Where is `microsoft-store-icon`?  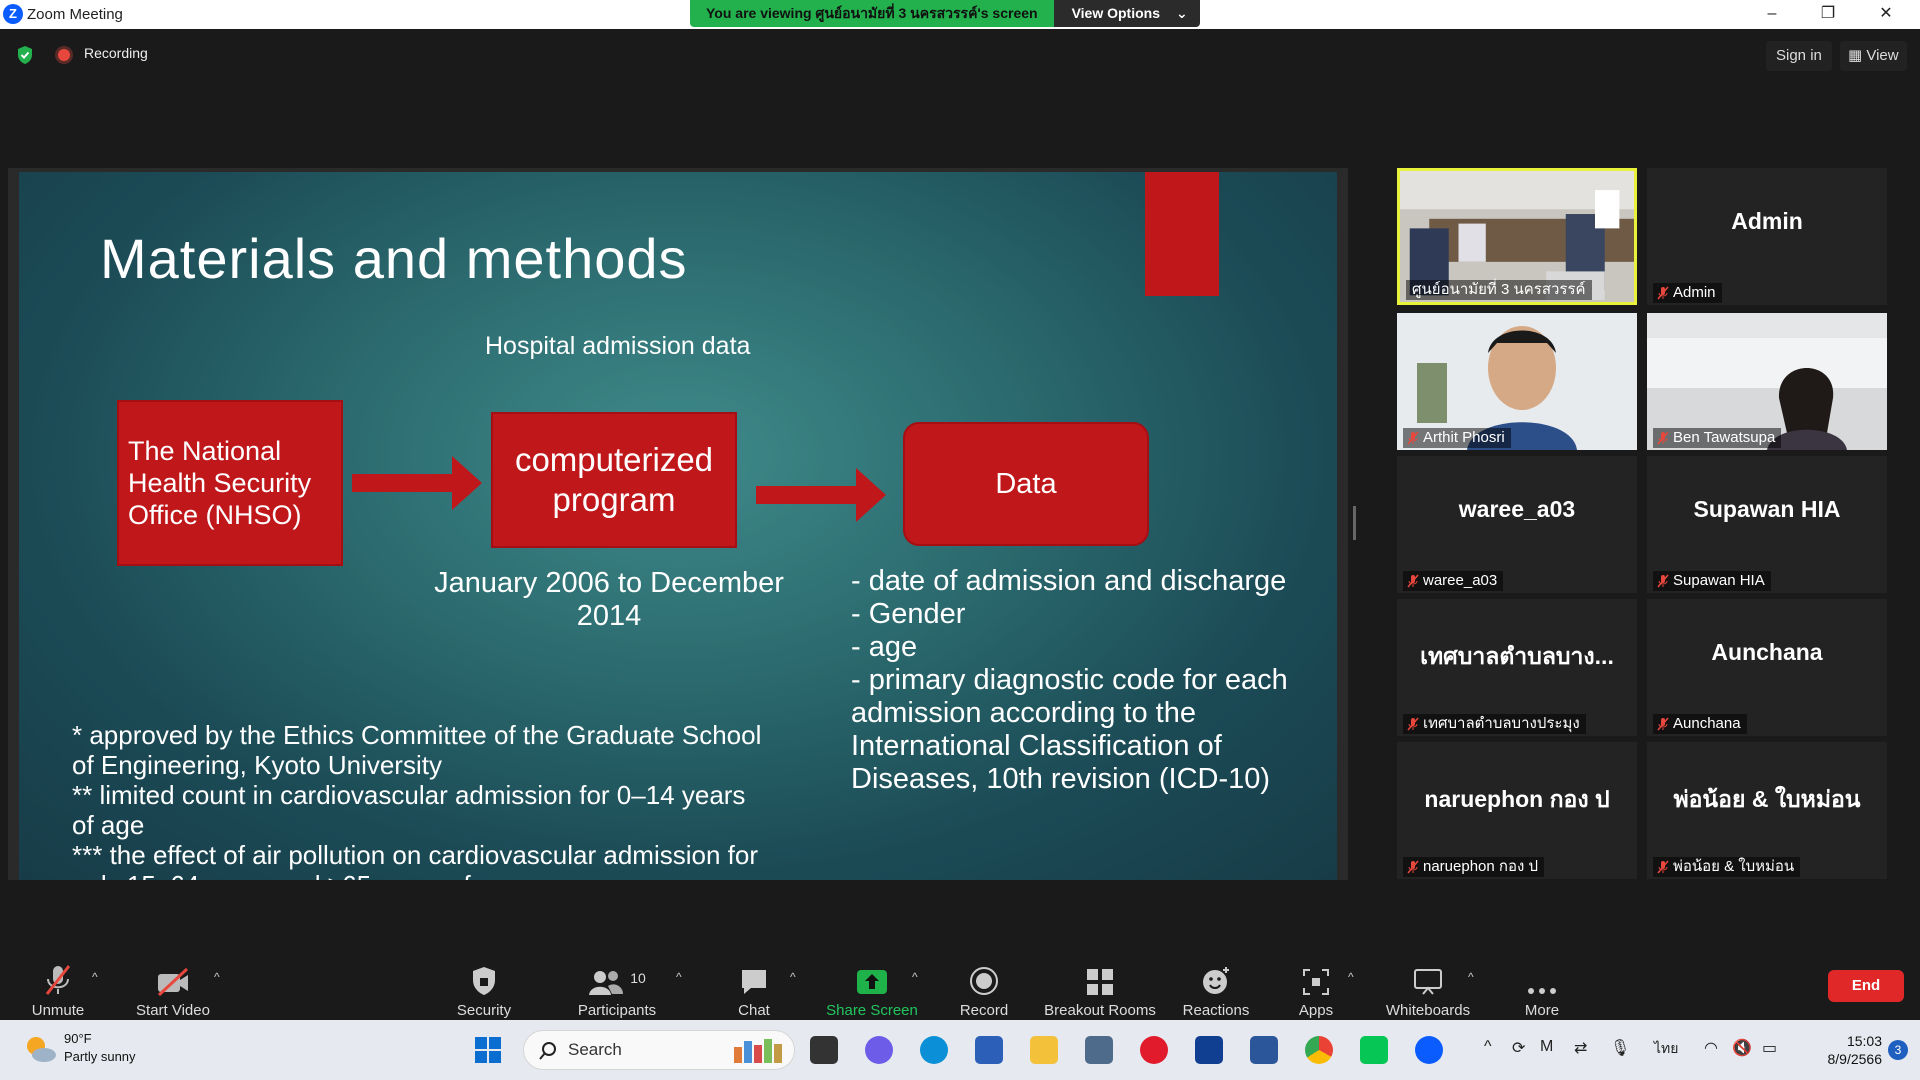
microsoft-store-icon is located at coordinates (989, 1050).